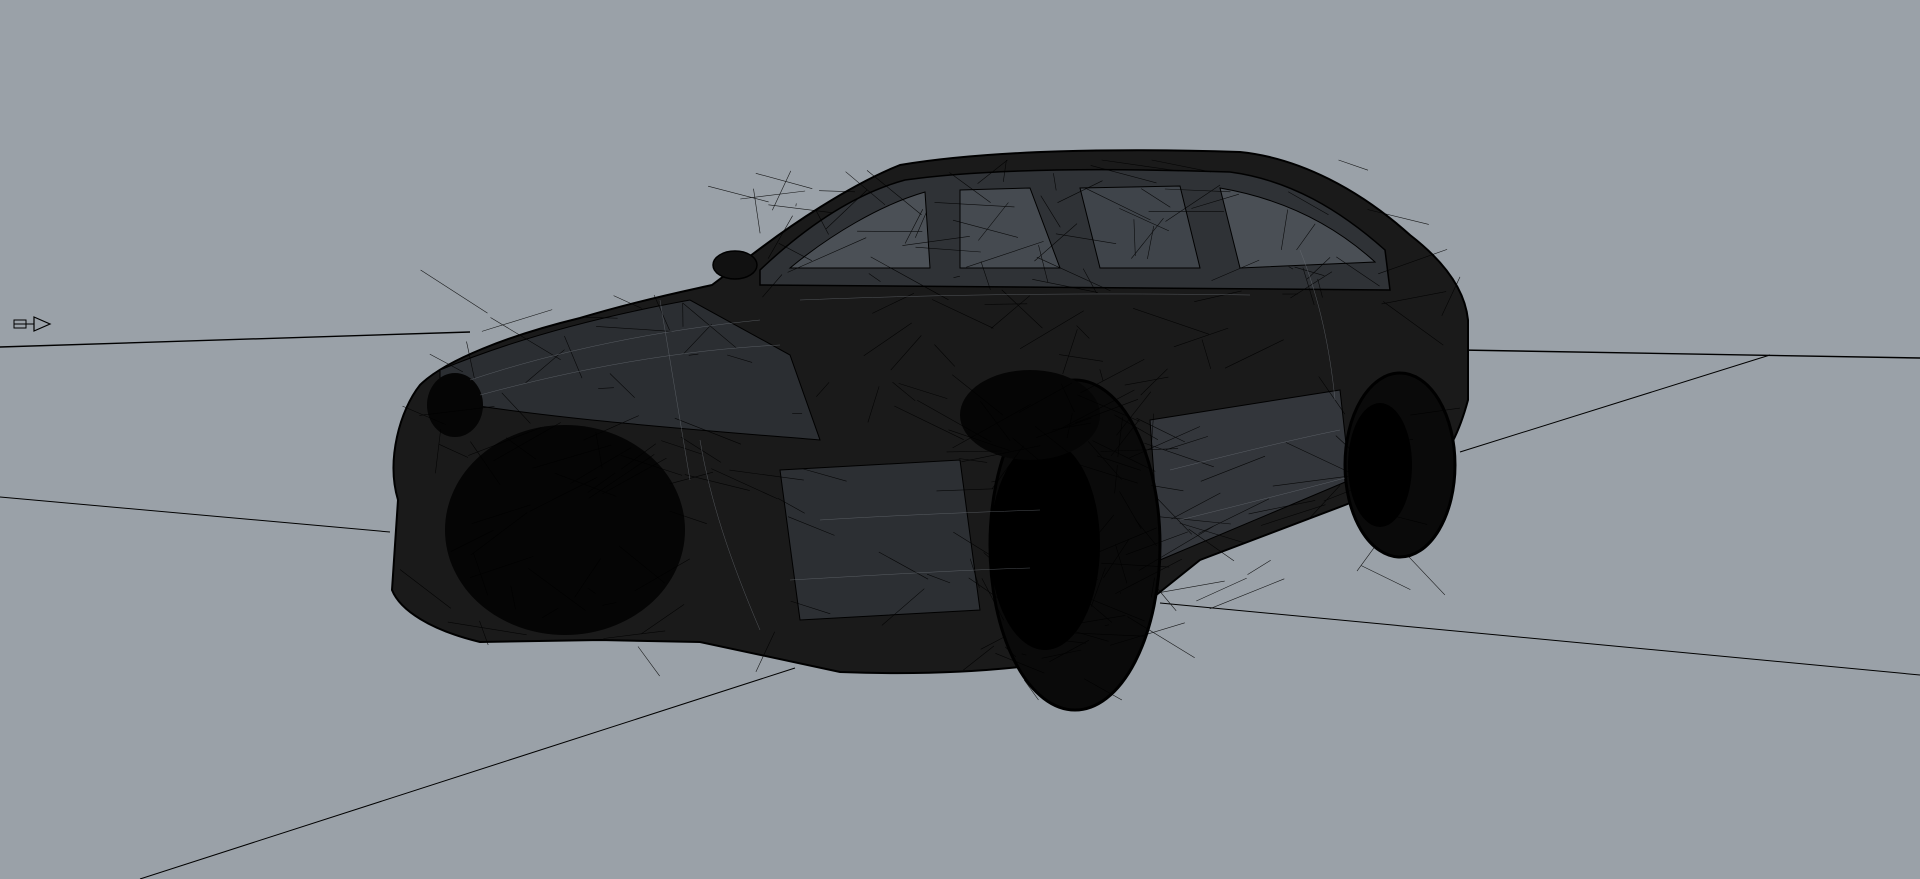 Image resolution: width=1920 pixels, height=879 pixels. What do you see at coordinates (1030, 415) in the screenshot?
I see `front-wheel-arch` at bounding box center [1030, 415].